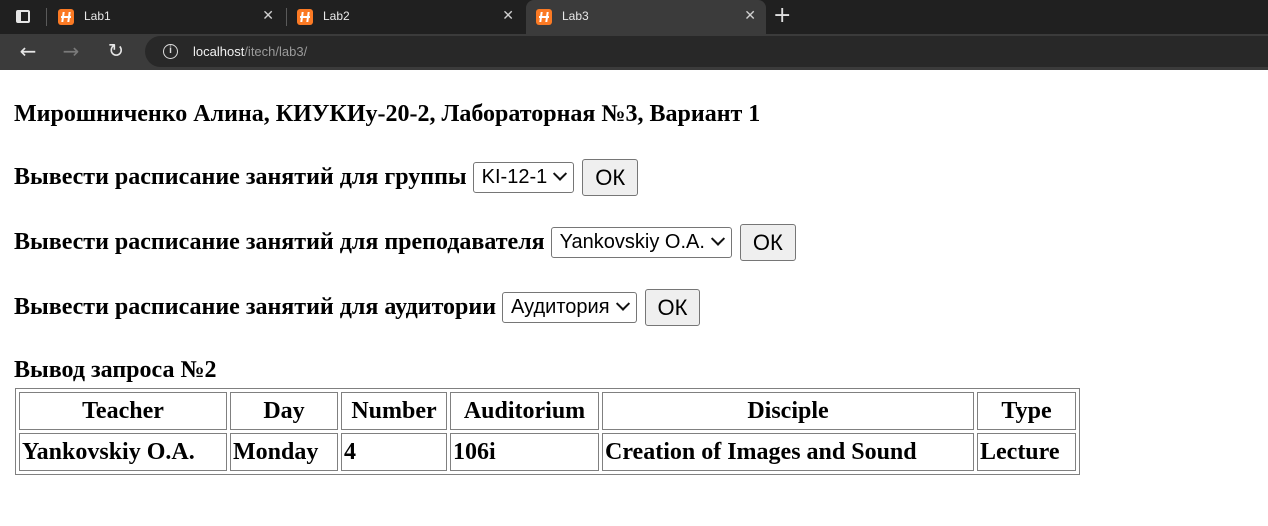  I want to click on auditorium-form-label: Вывести расписание занятий для аудитории, so click(255, 307).